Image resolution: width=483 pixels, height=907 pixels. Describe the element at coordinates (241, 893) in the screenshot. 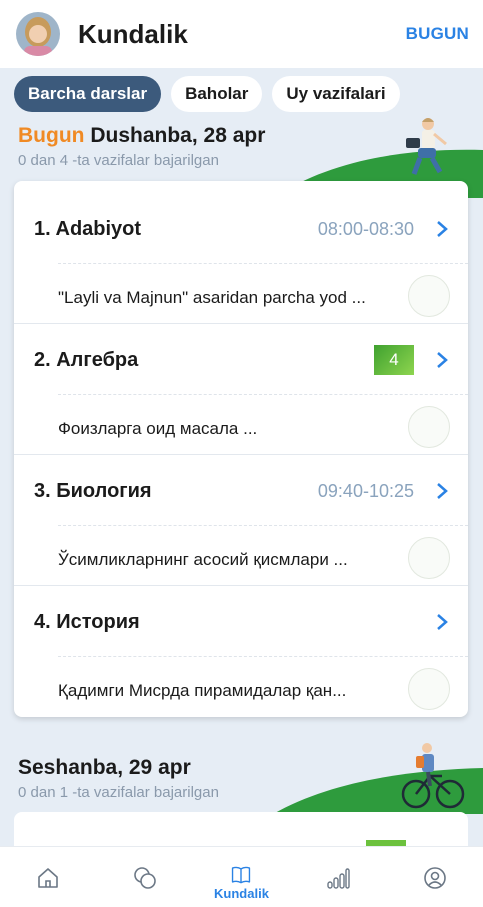

I see `nav-diary-label: Kundalik` at that location.